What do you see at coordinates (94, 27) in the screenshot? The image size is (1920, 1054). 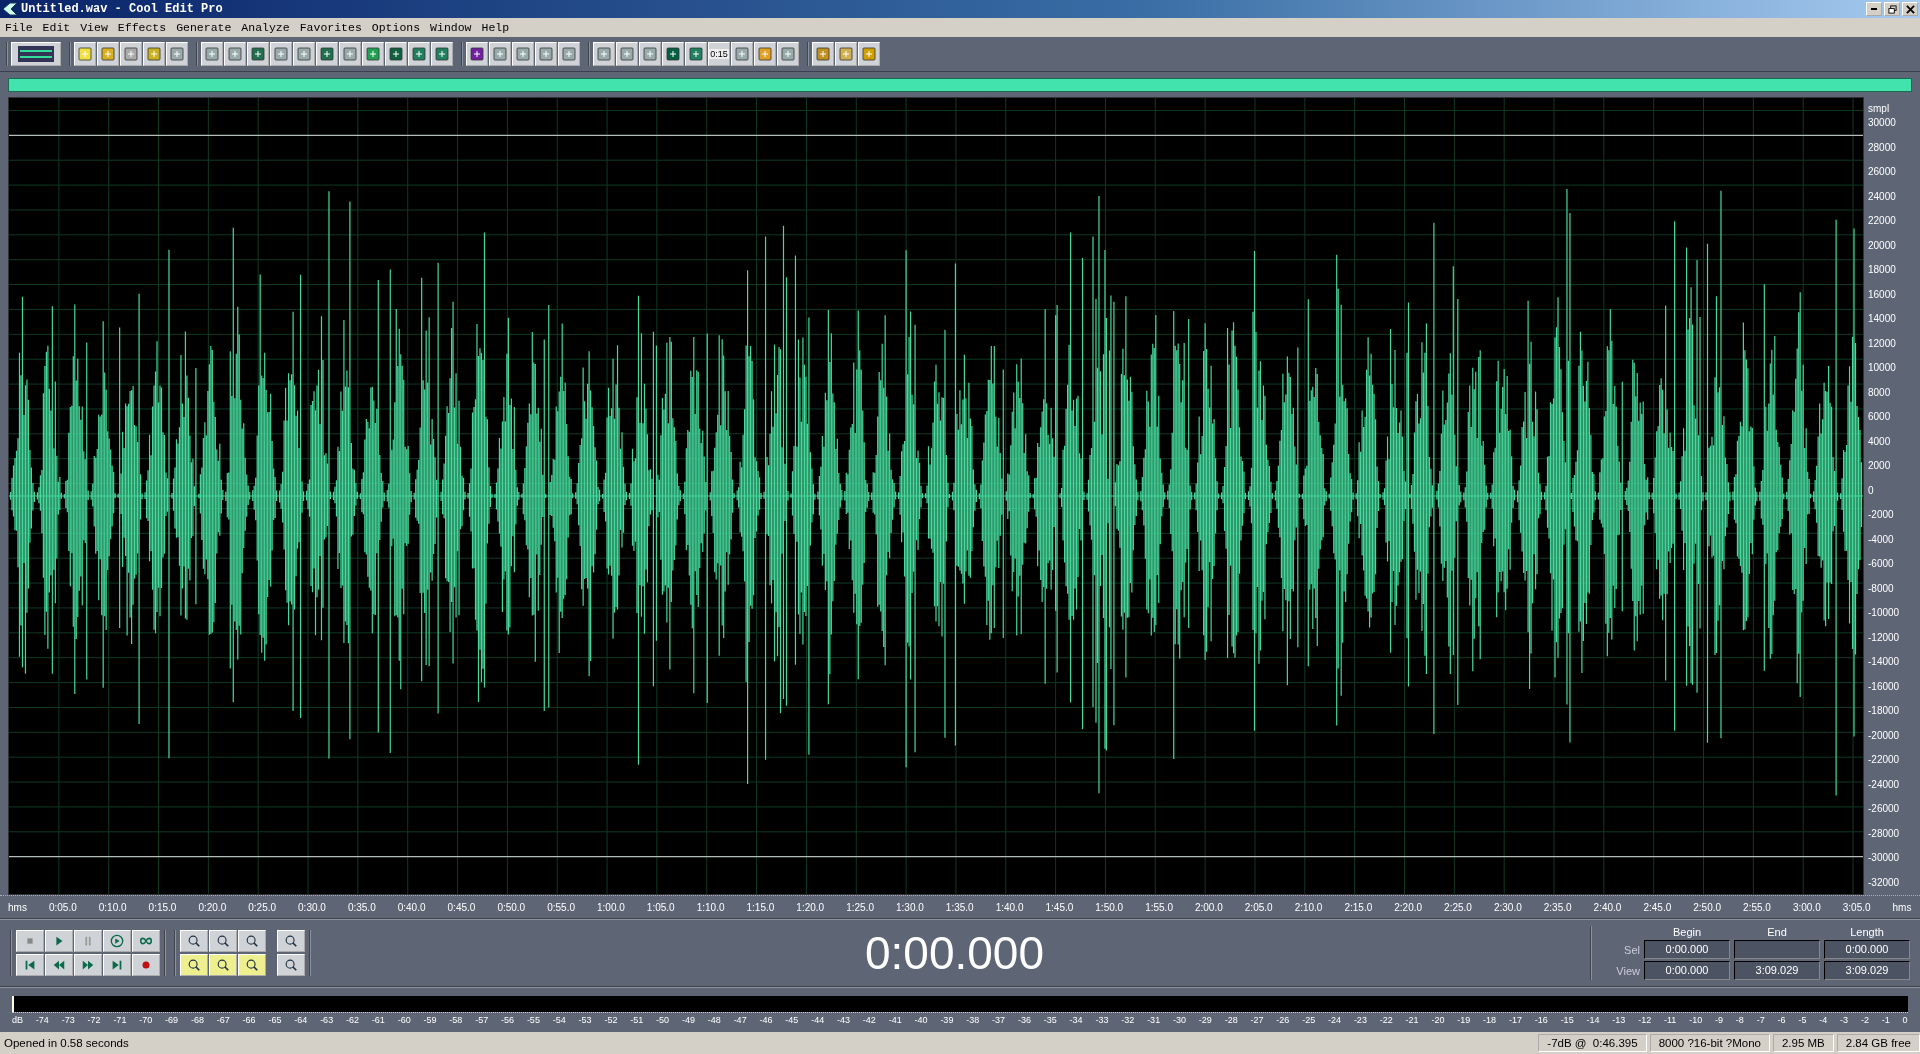 I see `menu-item: View` at bounding box center [94, 27].